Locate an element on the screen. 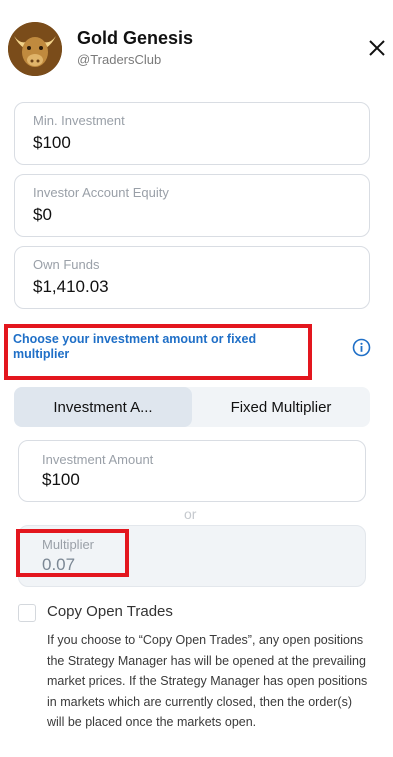 This screenshot has width=393, height=757. header: Gold Genesis @TradersClub is located at coordinates (196, 43).